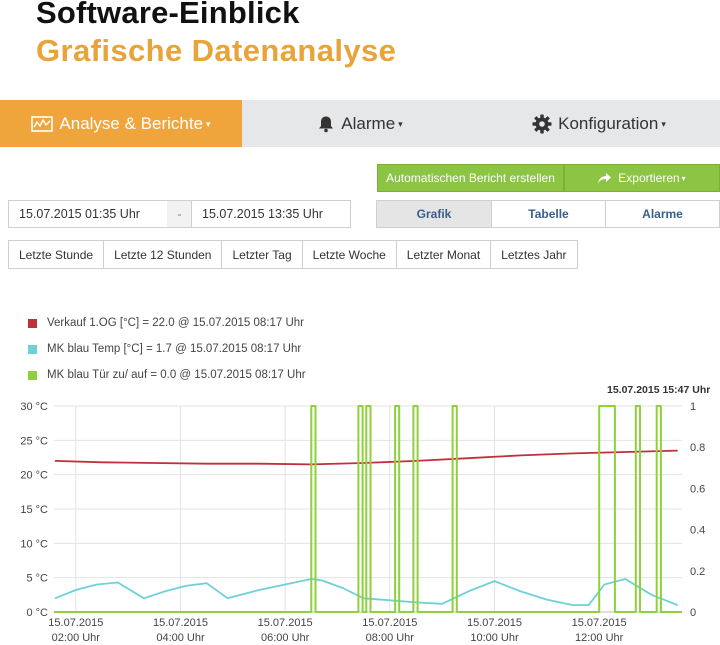 The width and height of the screenshot is (720, 645). What do you see at coordinates (34, 441) in the screenshot?
I see `y-left-tick-label: 25 °C` at bounding box center [34, 441].